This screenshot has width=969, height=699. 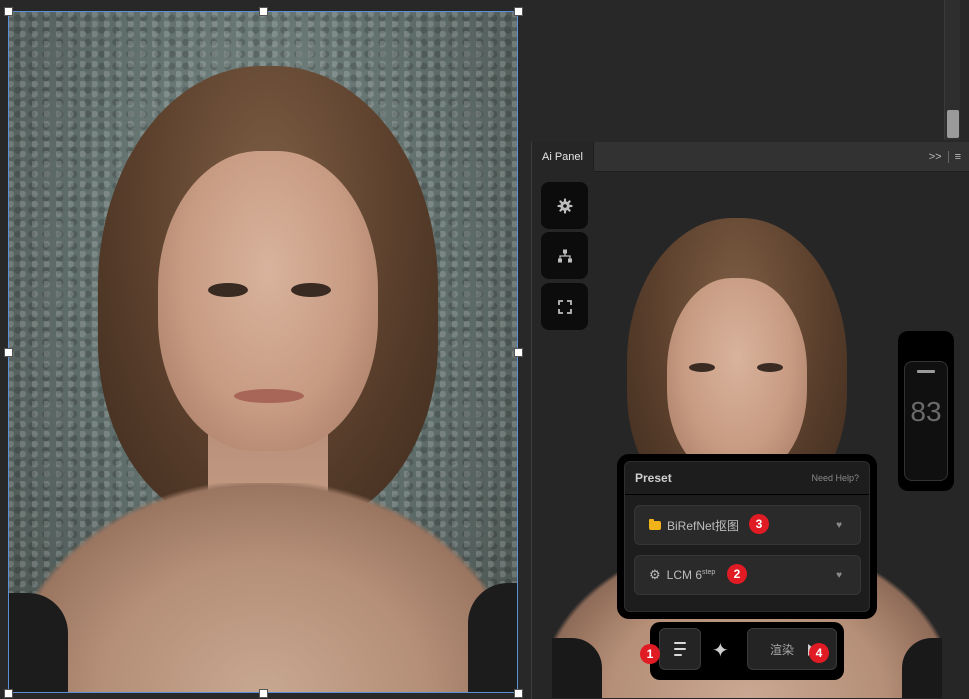 I want to click on slider-value: 83, so click(x=926, y=411).